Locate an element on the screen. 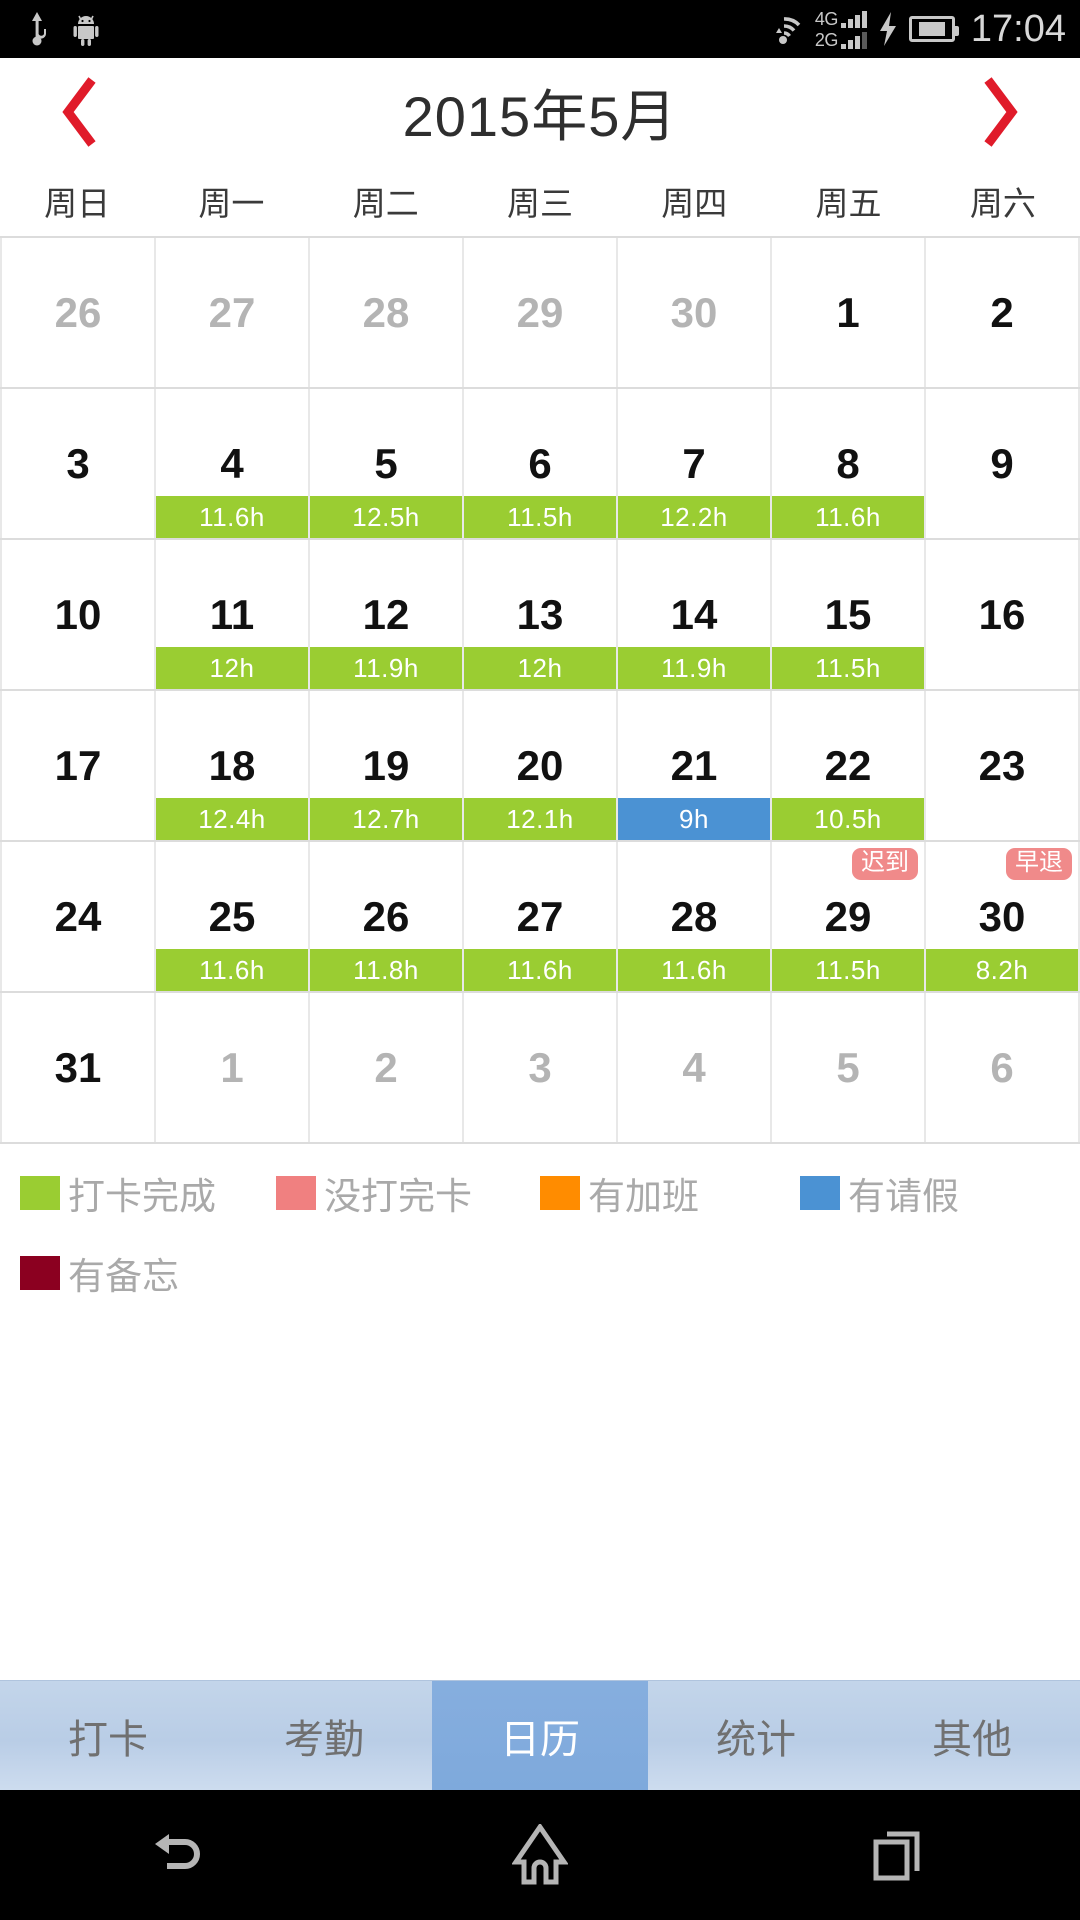 This screenshot has width=1080, height=1920. day-cell: 30 早退 8.2h is located at coordinates (1003, 916).